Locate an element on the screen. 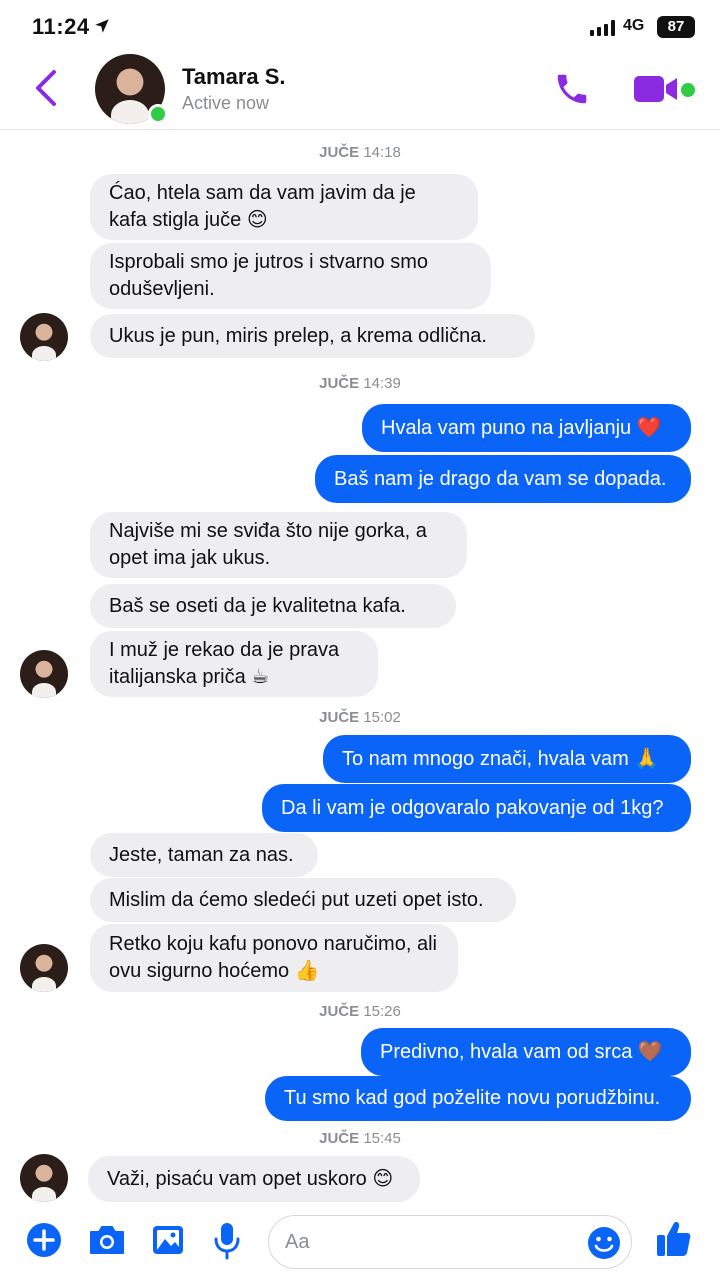  thumbs-up-icon is located at coordinates (674, 1239).